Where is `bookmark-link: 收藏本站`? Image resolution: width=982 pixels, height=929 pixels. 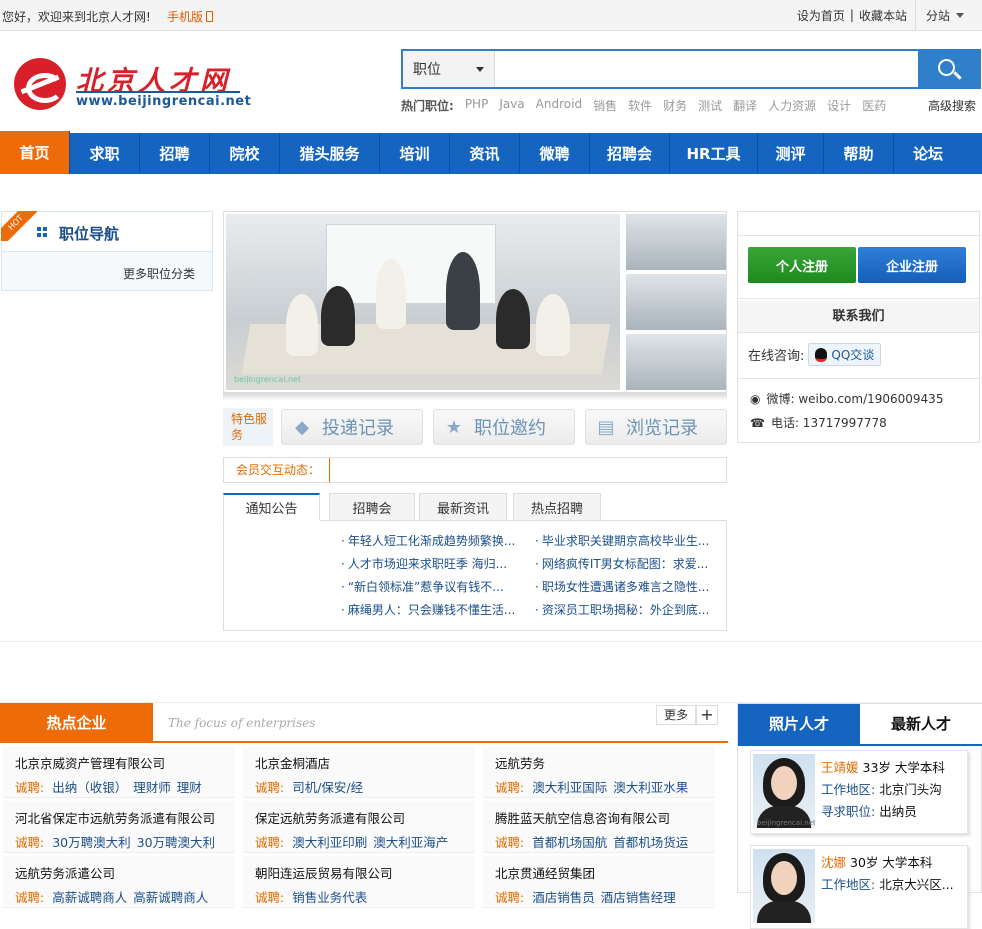 bookmark-link: 收藏本站 is located at coordinates (883, 15).